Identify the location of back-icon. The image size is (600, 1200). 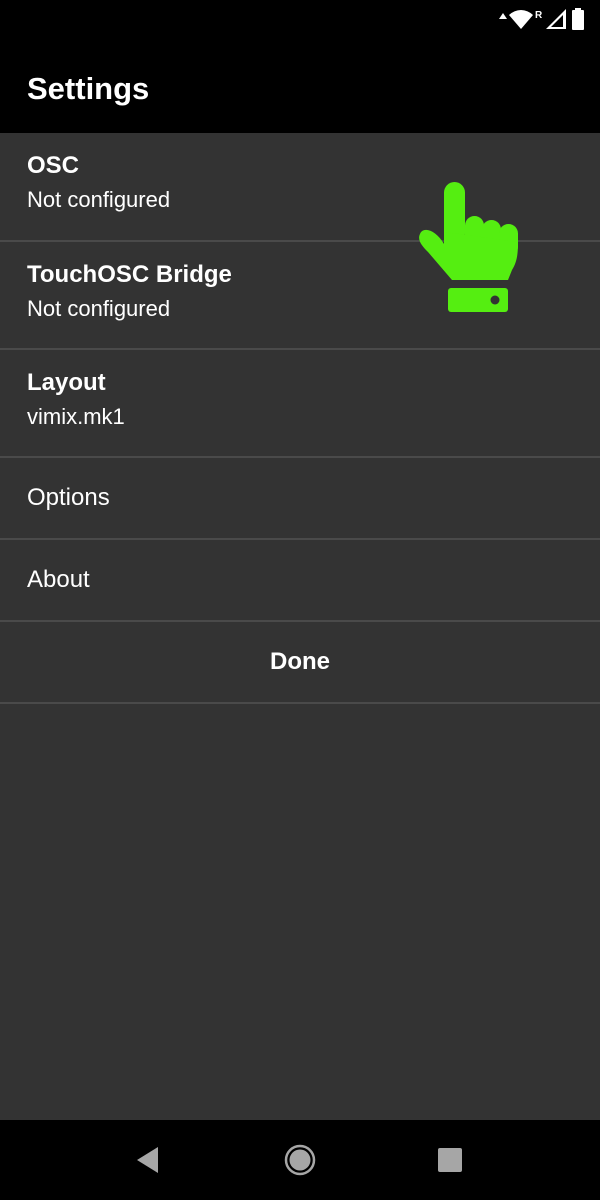
(147, 1160).